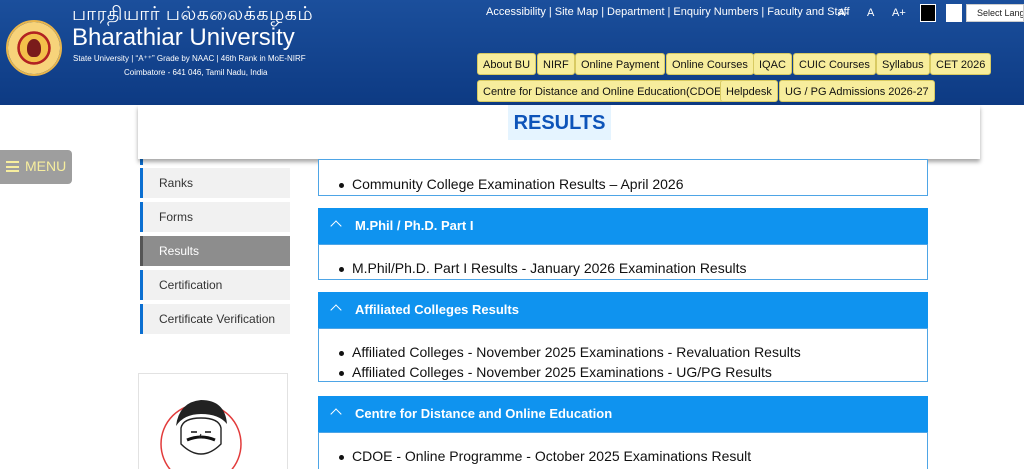  I want to click on university-name: Bharathiar University, so click(183, 38).